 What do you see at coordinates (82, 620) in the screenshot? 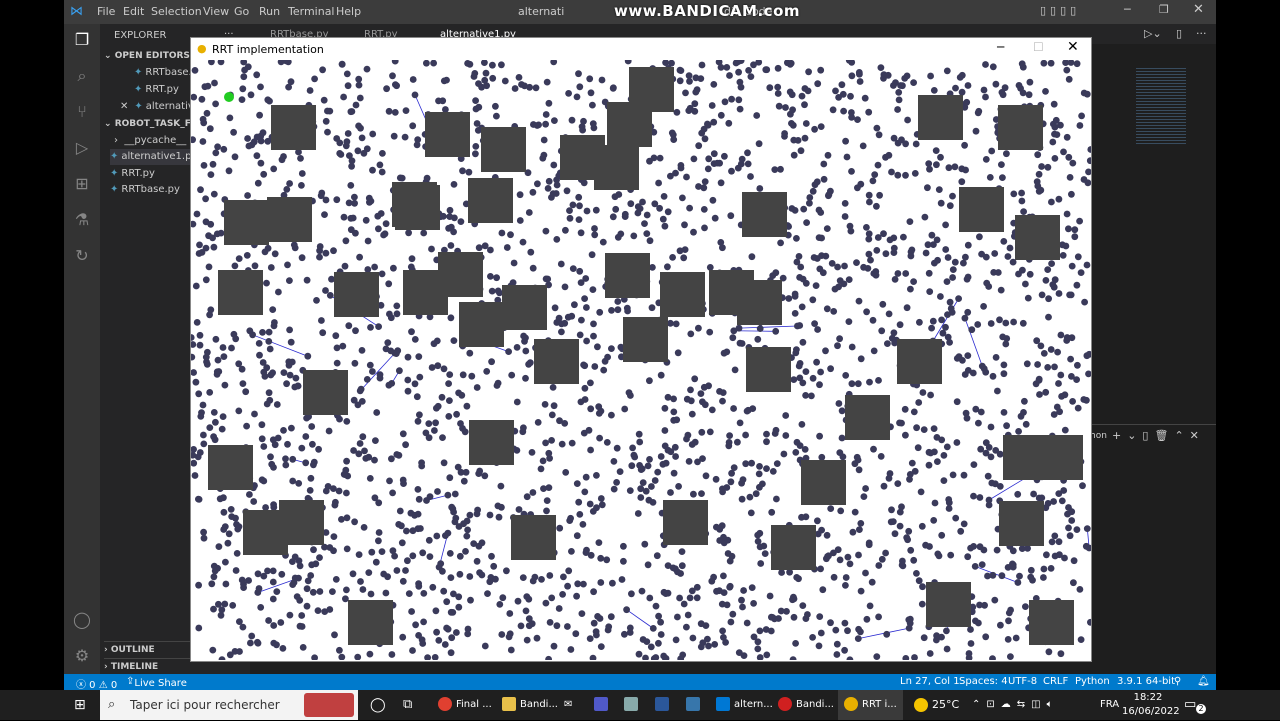
I see `account-icon: ◯` at bounding box center [82, 620].